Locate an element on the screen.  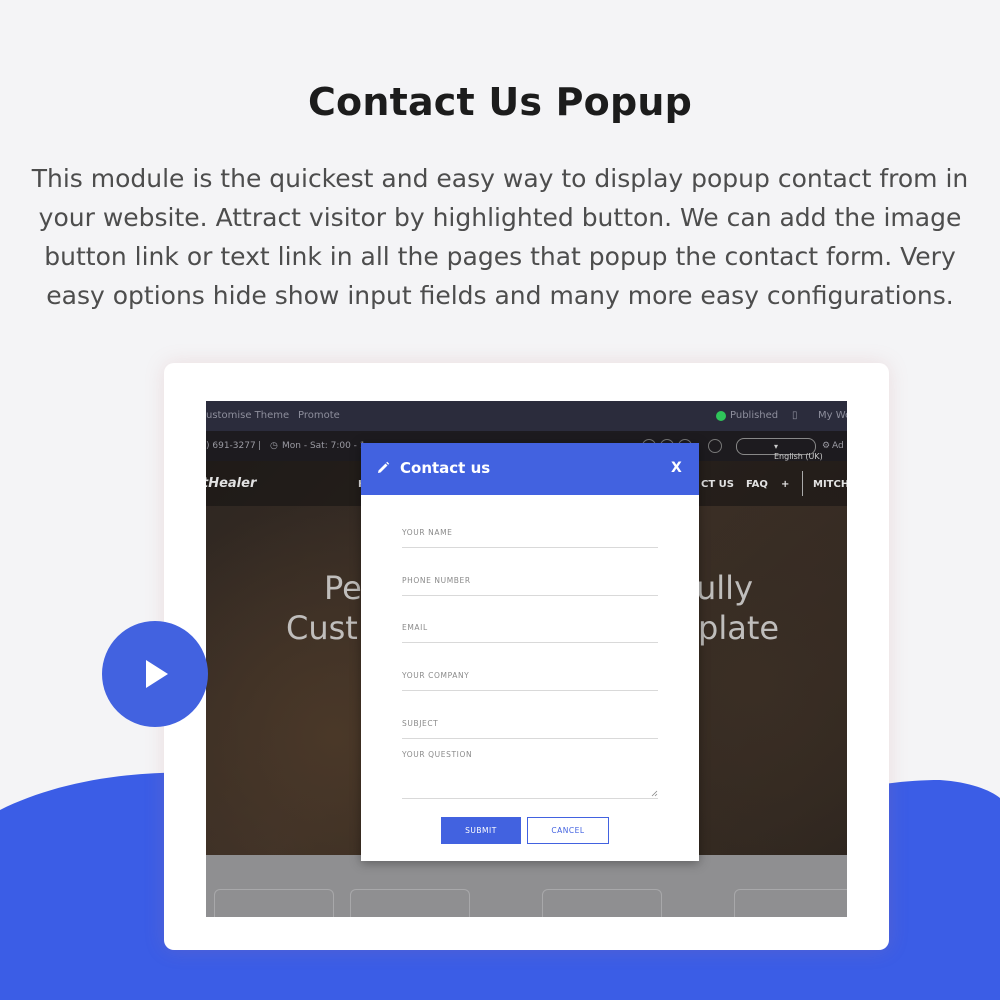
resize-handle-icon is located at coordinates (654, 793).